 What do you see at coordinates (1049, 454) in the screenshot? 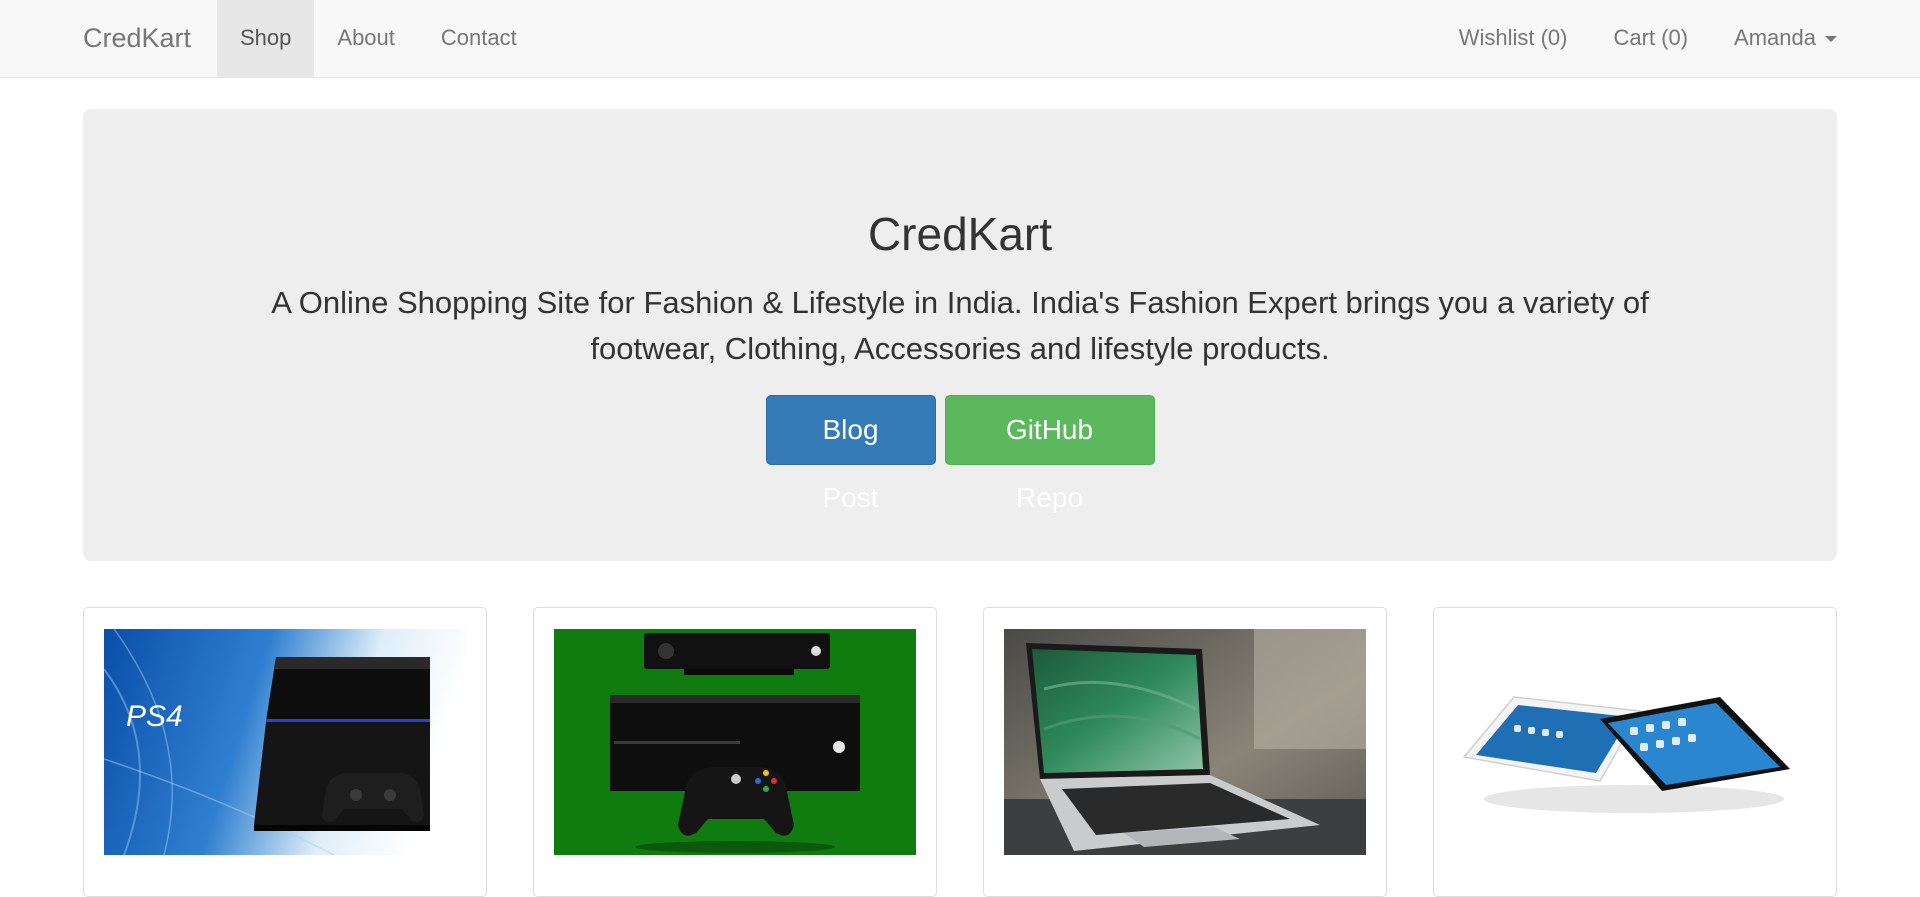
I see `github-repo-button: GitHub Repo` at bounding box center [1049, 454].